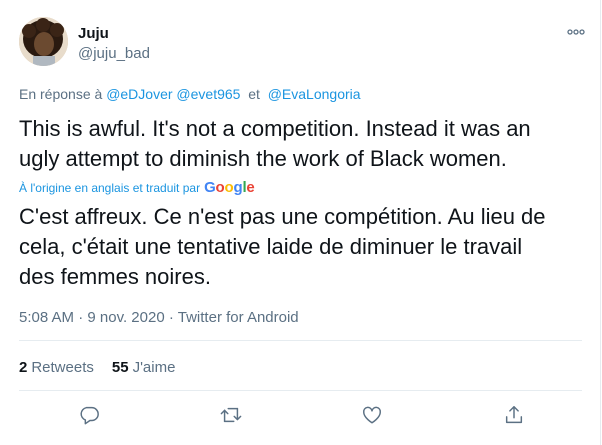  Describe the element at coordinates (89, 415) in the screenshot. I see `reply-icon` at that location.